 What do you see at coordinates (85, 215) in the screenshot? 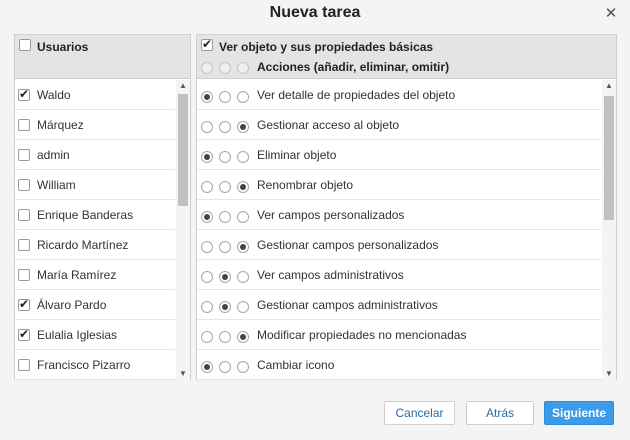
I see `user-name: Enrique Banderas` at bounding box center [85, 215].